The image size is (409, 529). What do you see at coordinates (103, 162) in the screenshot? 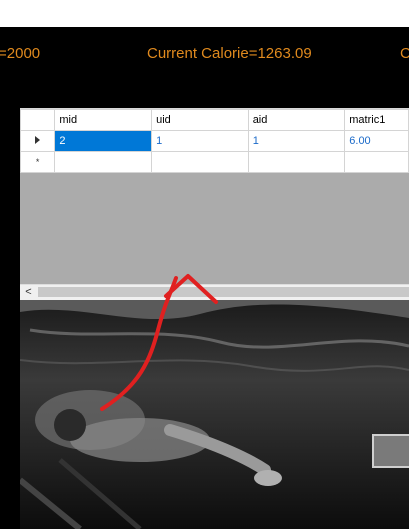
I see `new-cell-mid` at bounding box center [103, 162].